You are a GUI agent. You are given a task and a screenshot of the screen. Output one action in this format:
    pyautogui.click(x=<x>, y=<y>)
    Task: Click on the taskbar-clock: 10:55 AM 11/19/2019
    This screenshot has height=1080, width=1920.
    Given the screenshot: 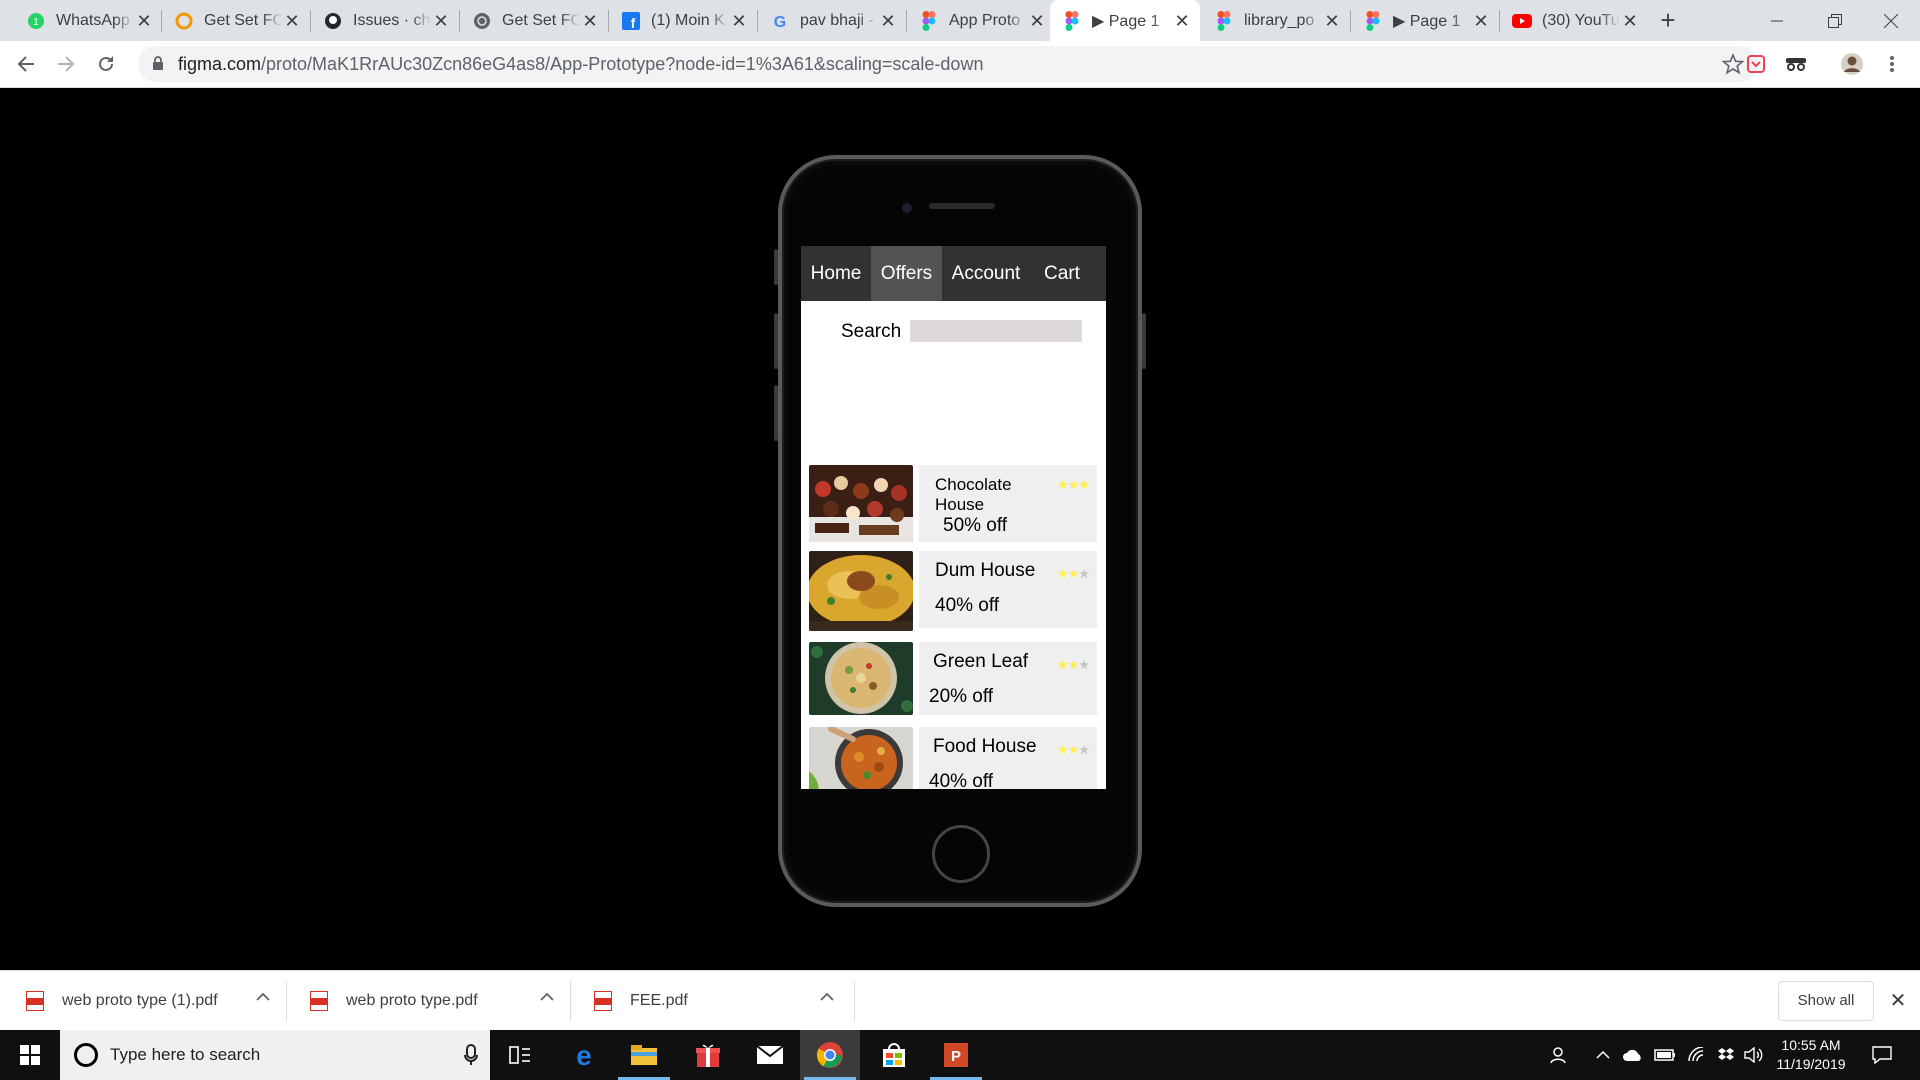 What is the action you would take?
    pyautogui.click(x=1811, y=1055)
    